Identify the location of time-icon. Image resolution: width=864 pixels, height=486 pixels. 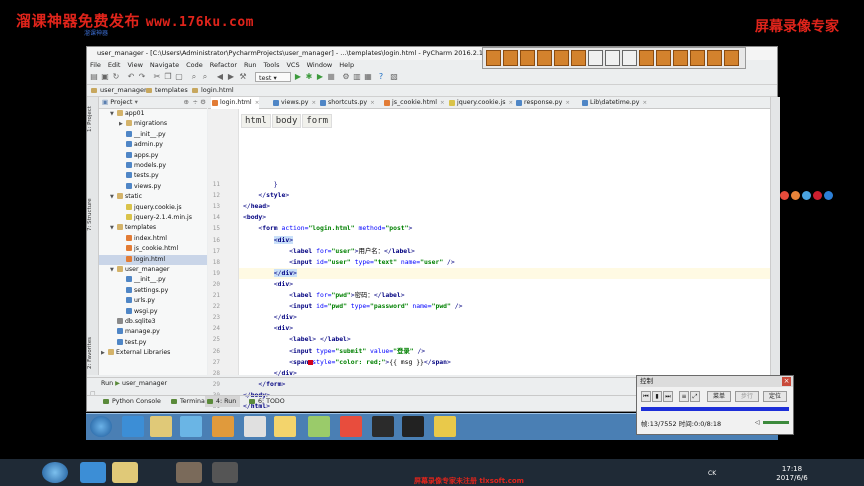
(612, 58).